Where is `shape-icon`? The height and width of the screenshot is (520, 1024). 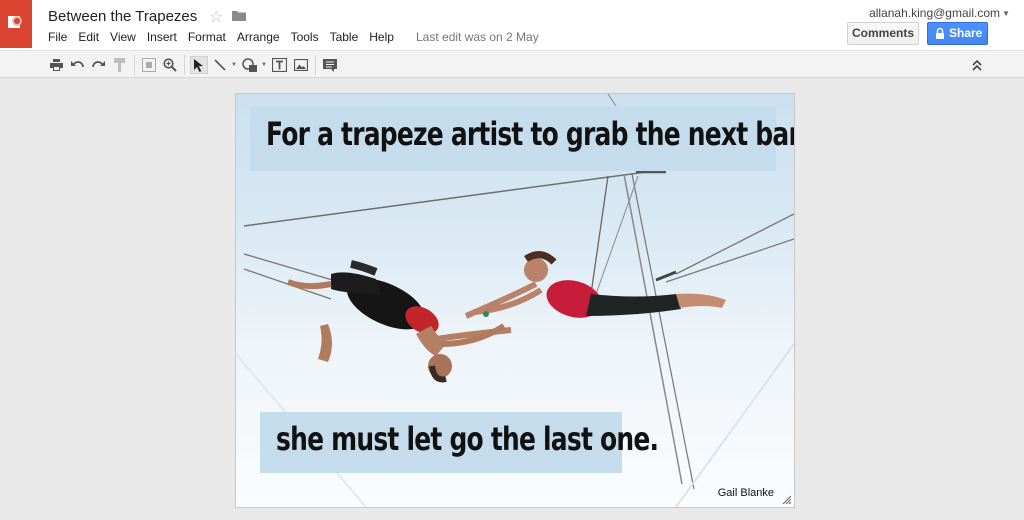 shape-icon is located at coordinates (250, 65).